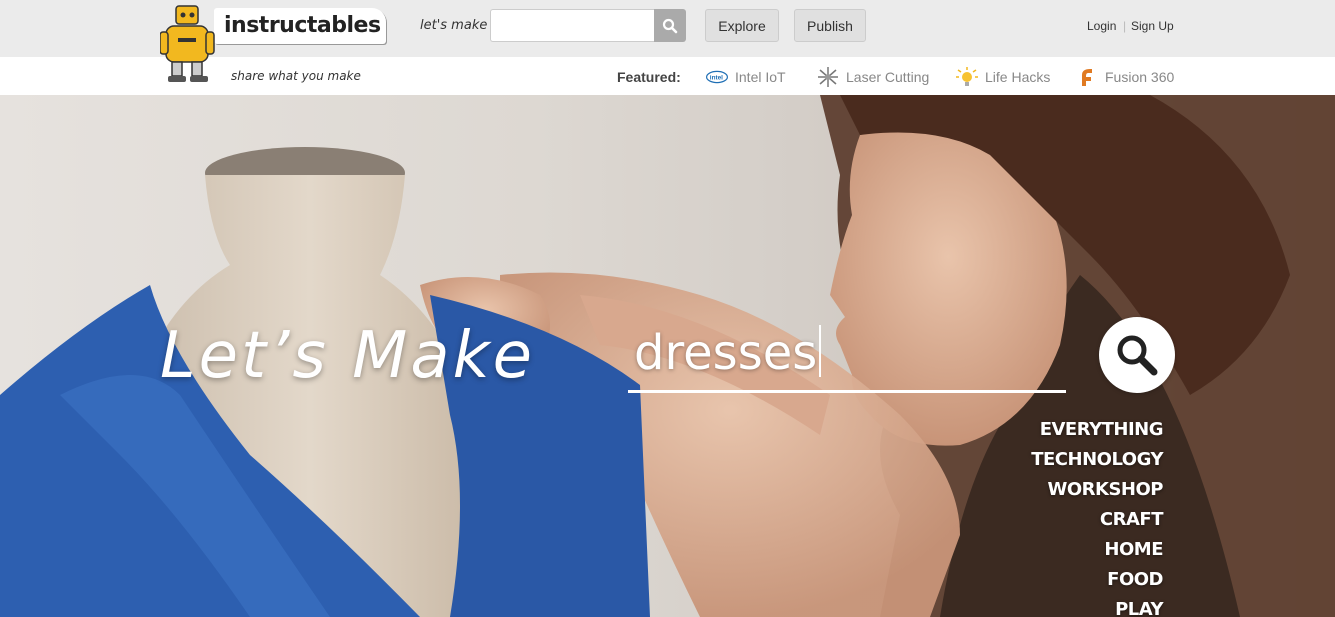  I want to click on robot-logo-icon, so click(190, 45).